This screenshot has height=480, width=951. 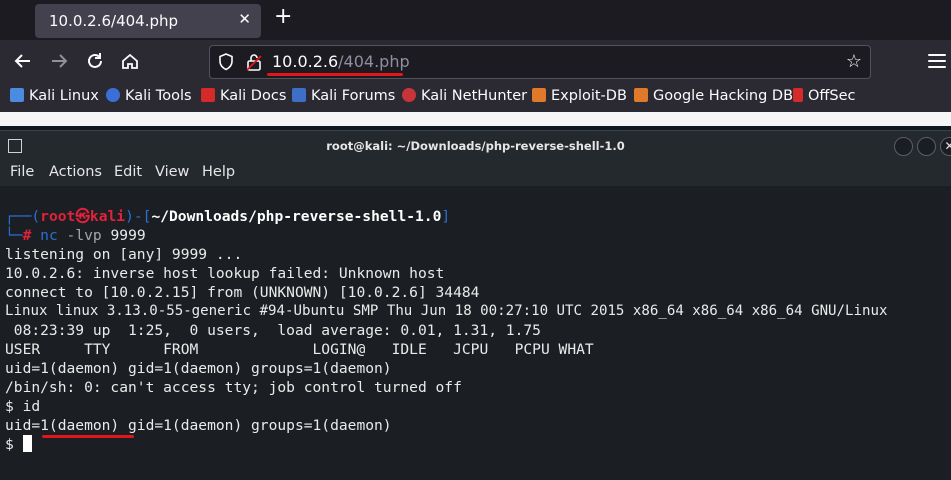 I want to click on menu-help: Help, so click(x=218, y=172).